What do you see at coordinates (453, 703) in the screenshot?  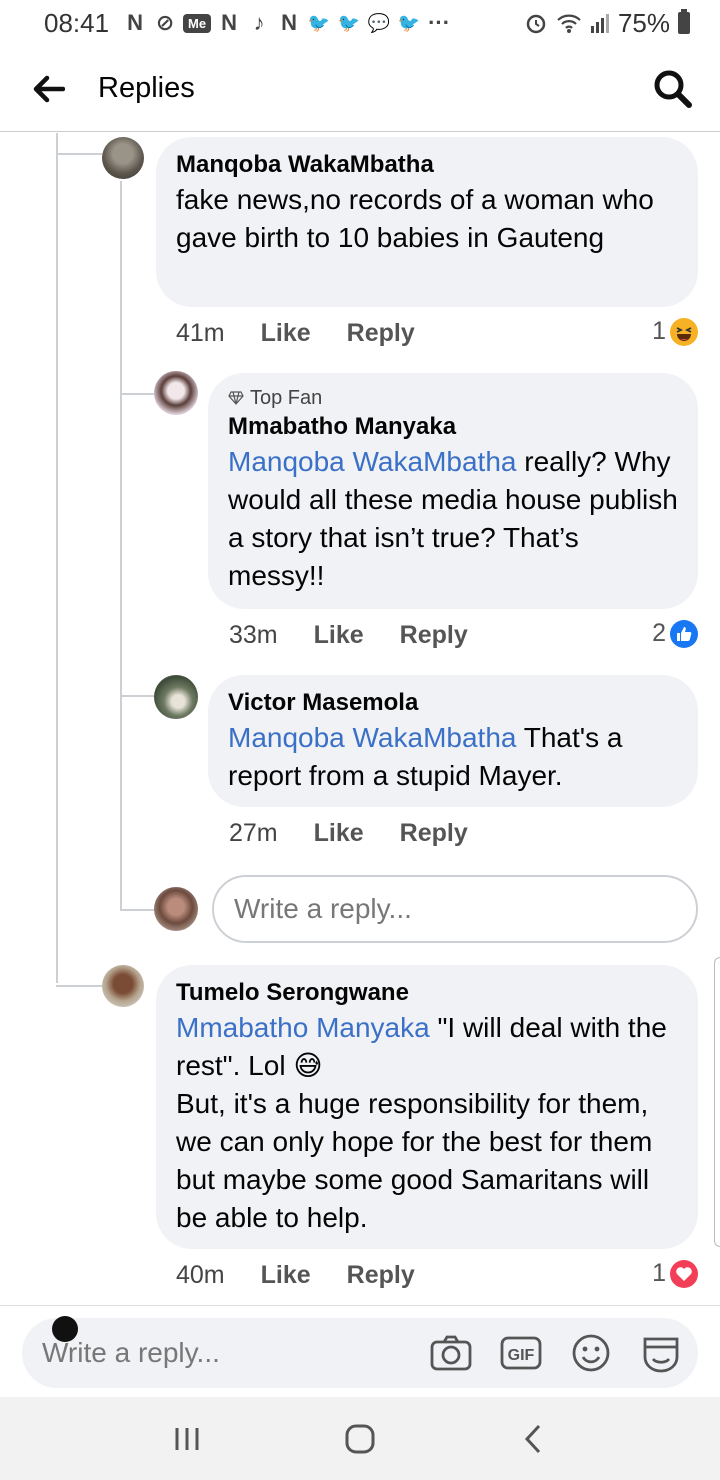 I see `comment-author: Victor Masemola` at bounding box center [453, 703].